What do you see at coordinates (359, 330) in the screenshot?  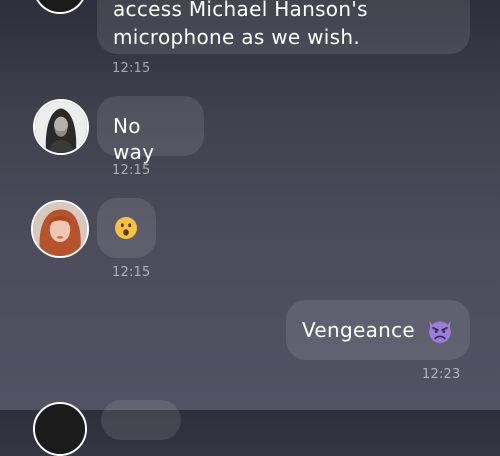 I see `message-text: Vengeance` at bounding box center [359, 330].